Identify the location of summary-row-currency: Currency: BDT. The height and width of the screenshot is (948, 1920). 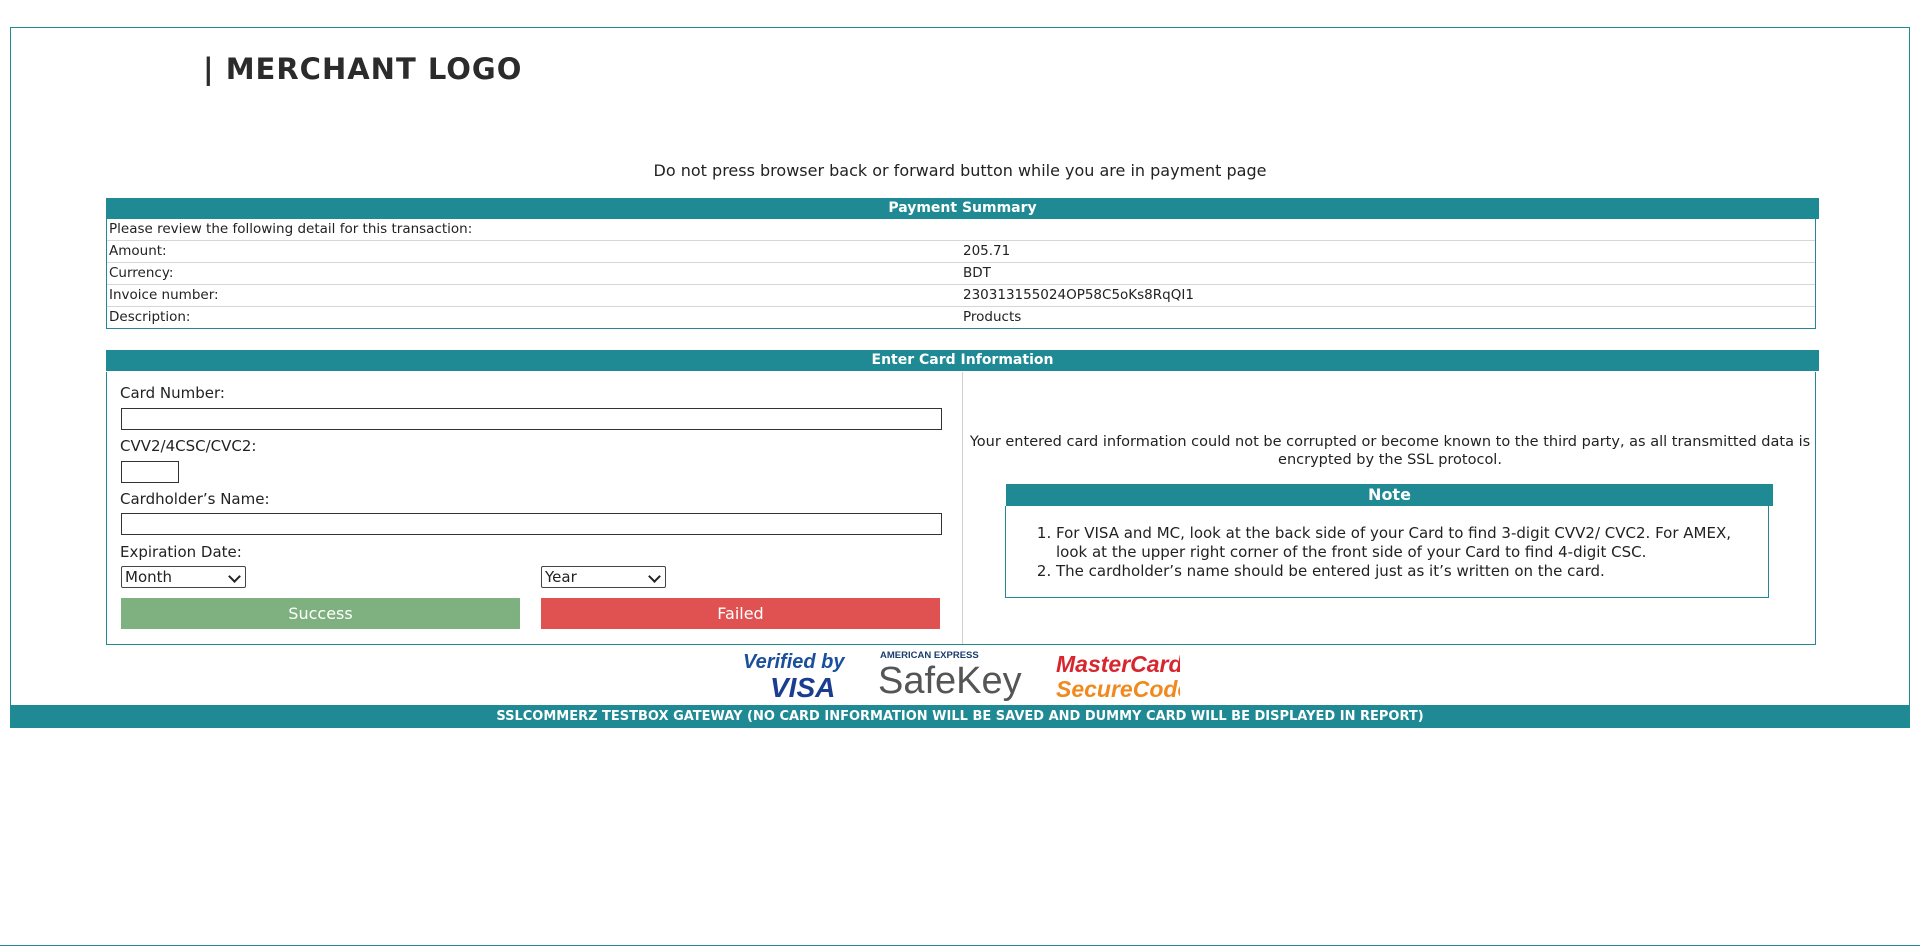
(961, 273).